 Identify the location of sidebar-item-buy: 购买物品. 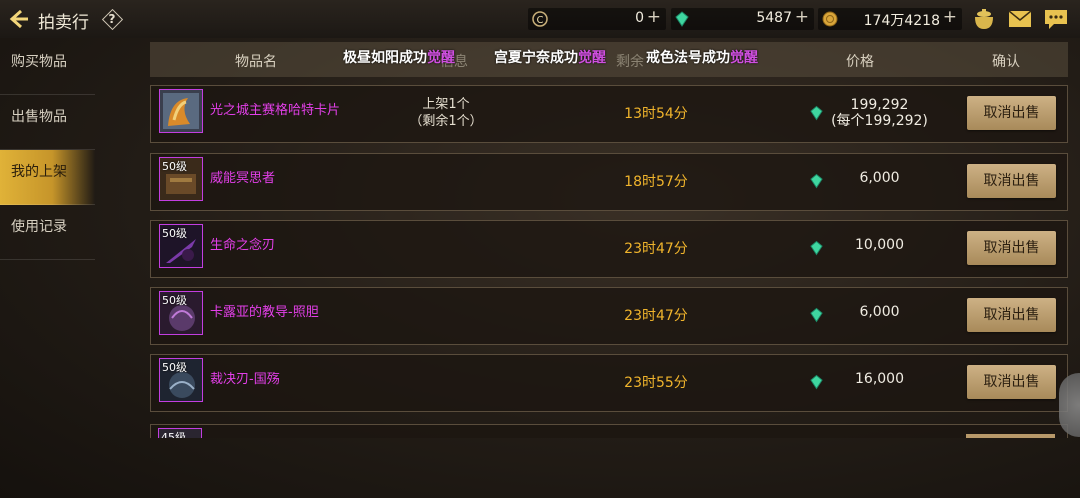
(47, 67).